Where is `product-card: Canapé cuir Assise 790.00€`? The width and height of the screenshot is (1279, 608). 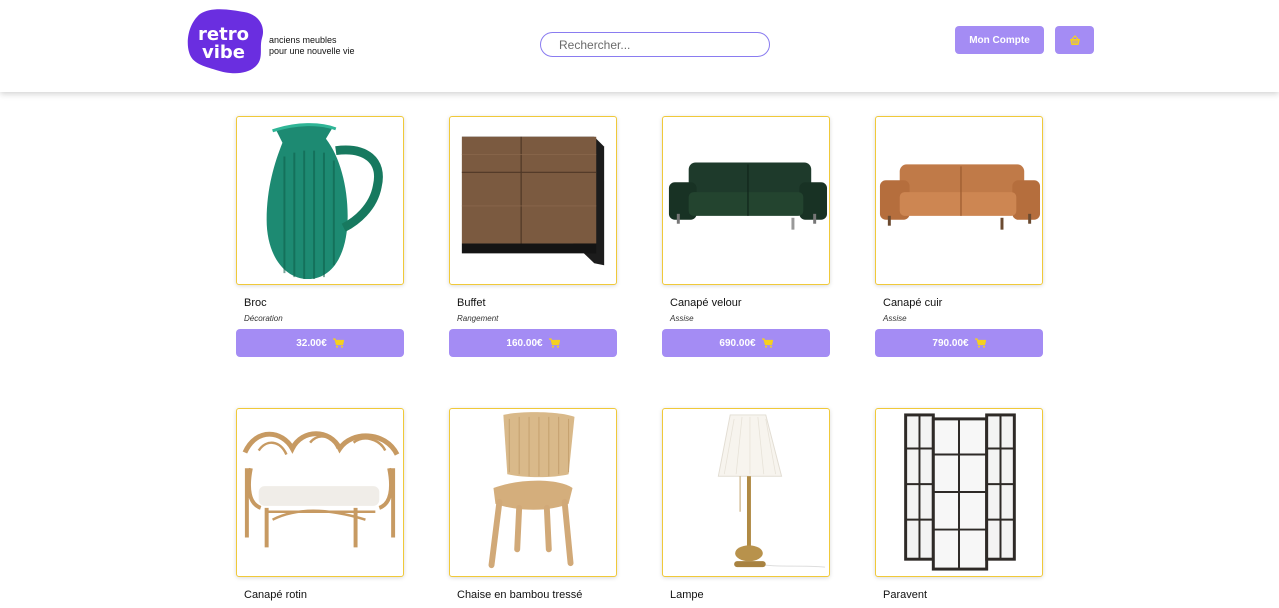
product-card: Canapé cuir Assise 790.00€ is located at coordinates (959, 236).